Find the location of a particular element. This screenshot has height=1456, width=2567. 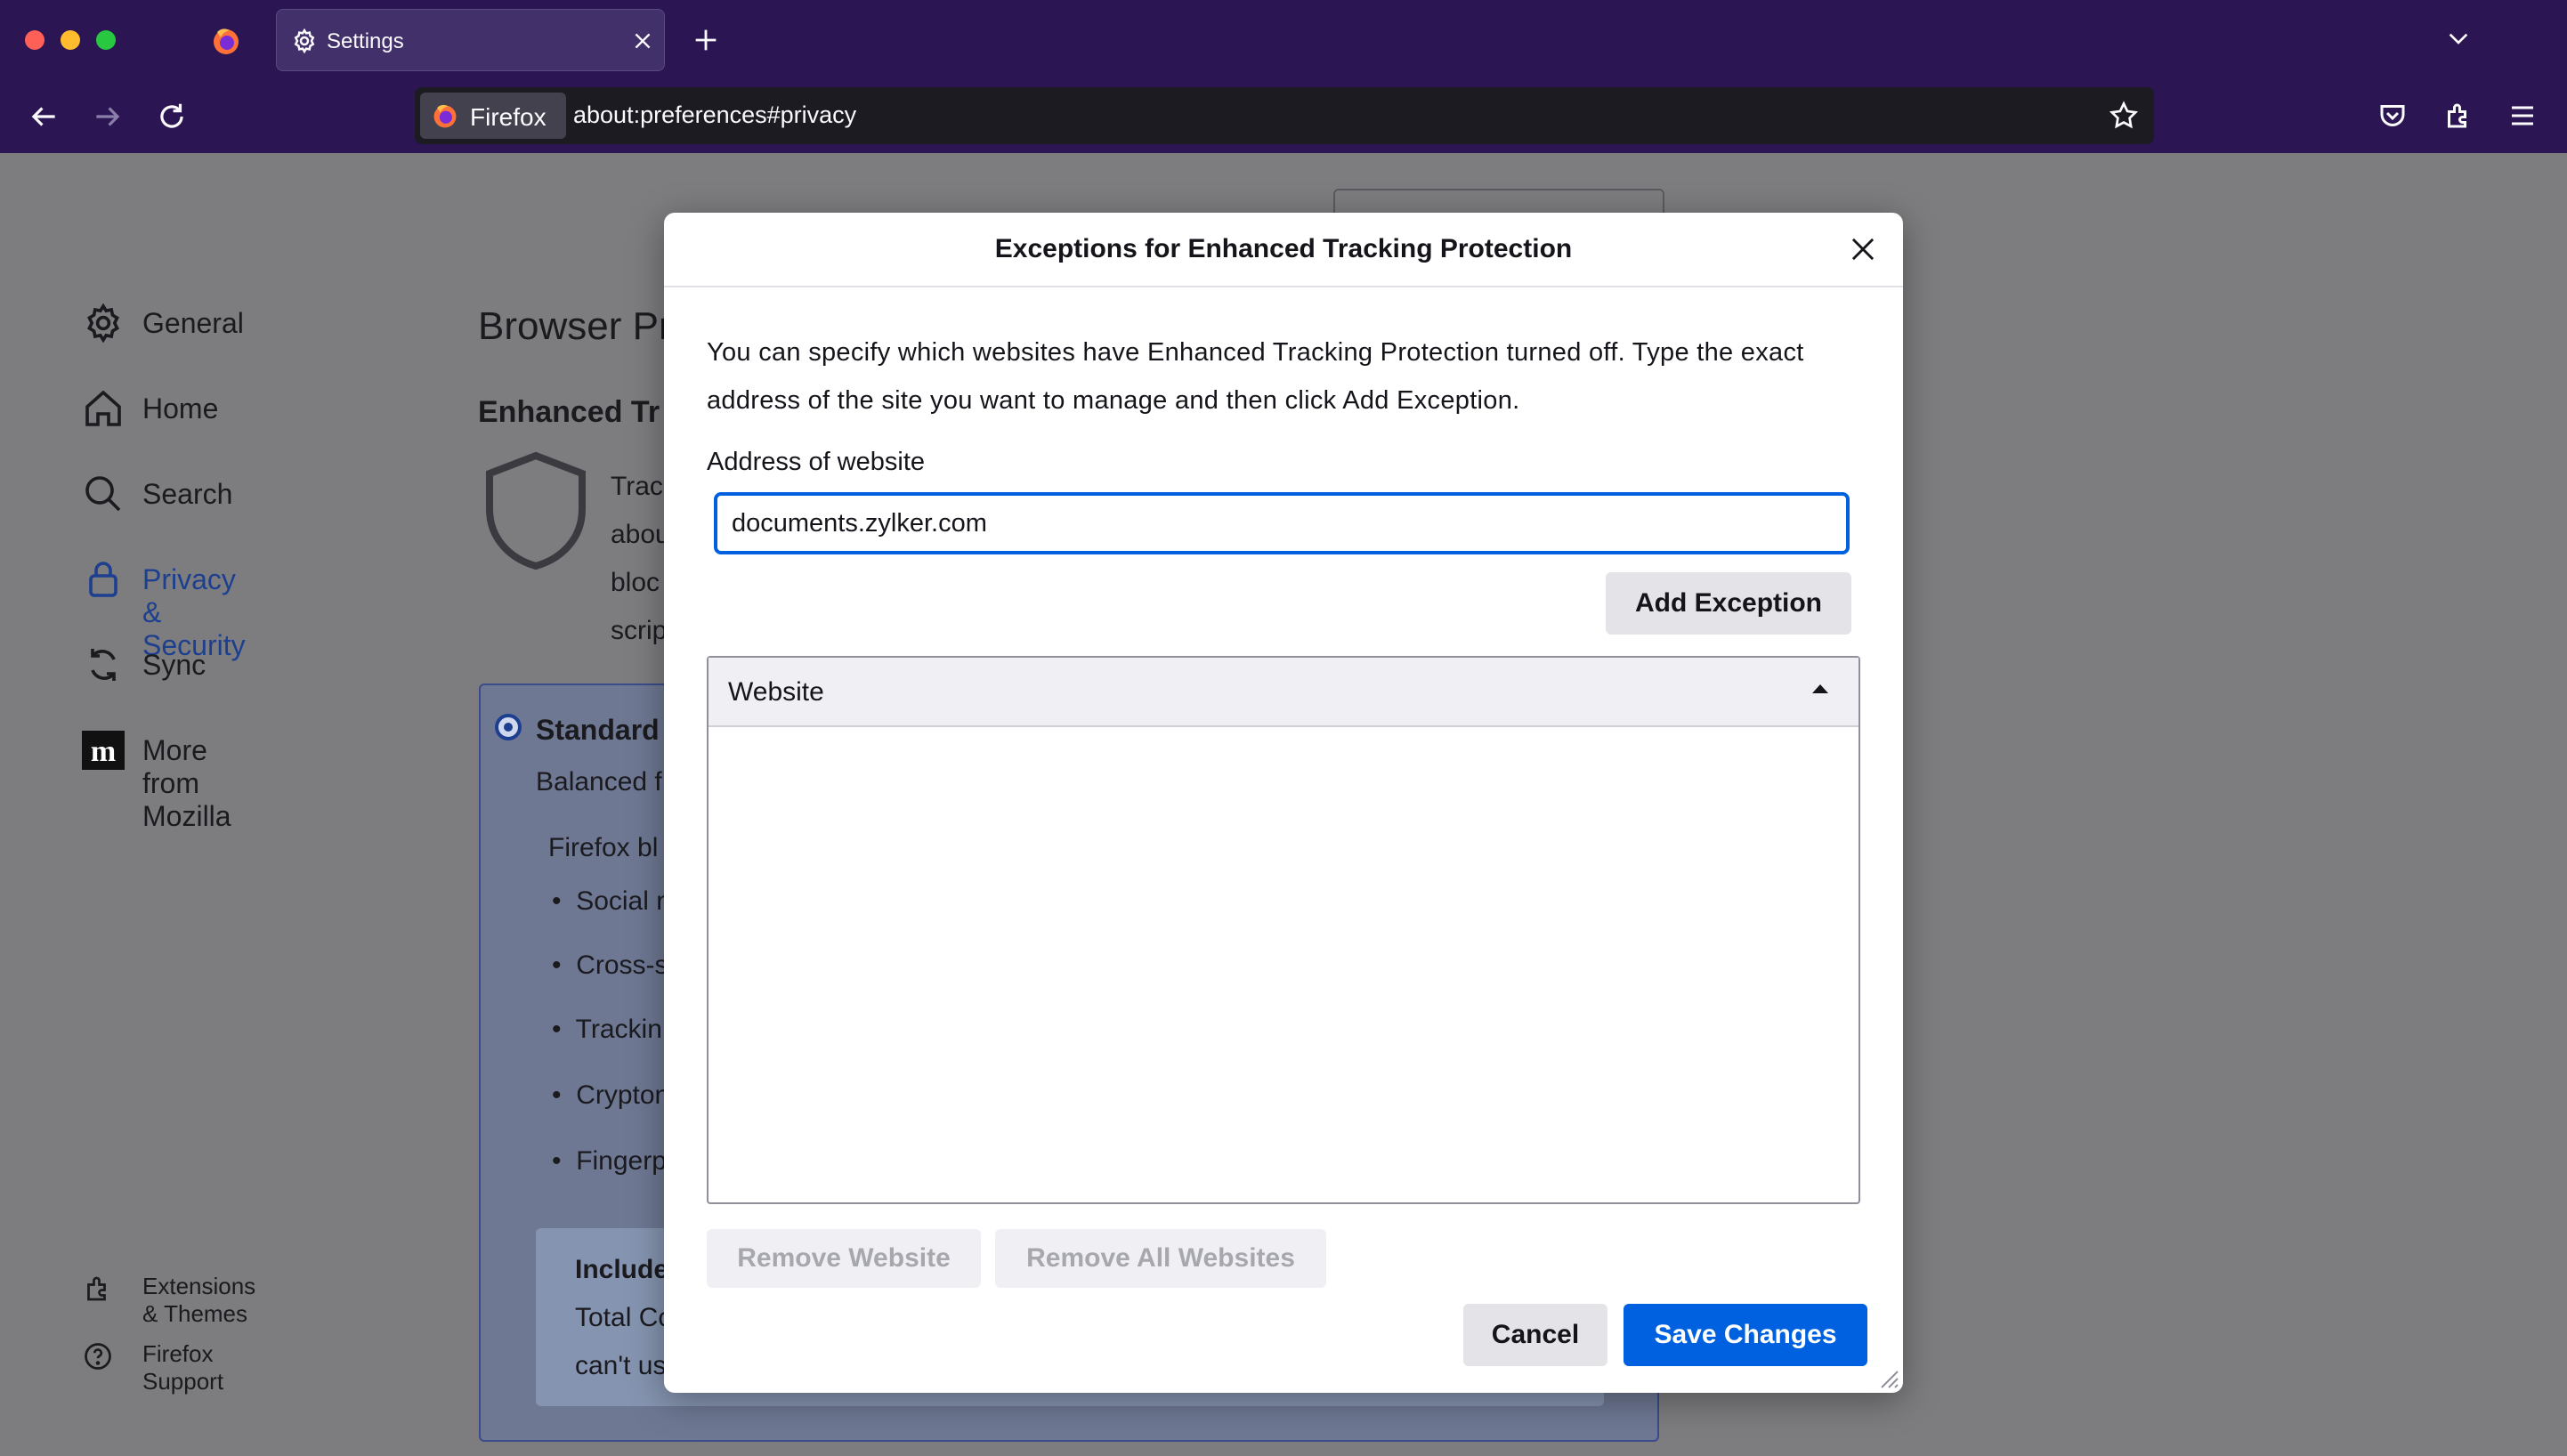

sidebar-item-label: Home is located at coordinates (181, 408).